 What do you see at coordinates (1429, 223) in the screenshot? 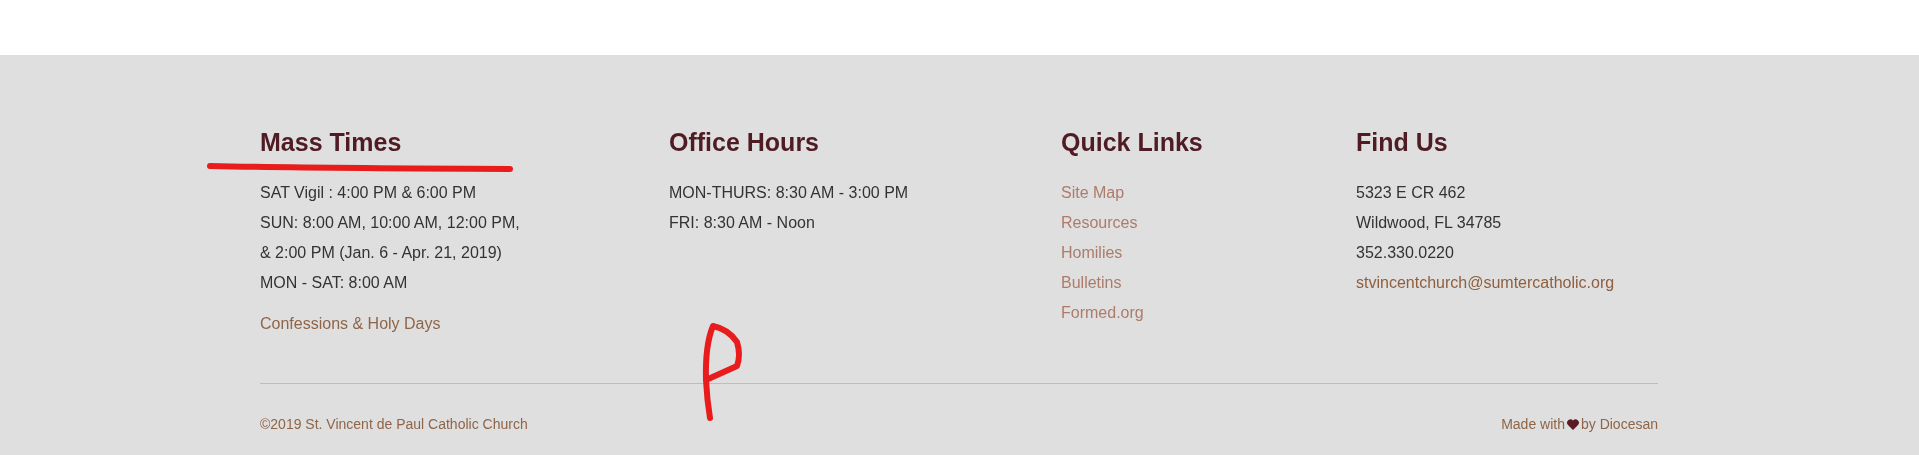
I see `footer-text: Wildwood, FL 34785` at bounding box center [1429, 223].